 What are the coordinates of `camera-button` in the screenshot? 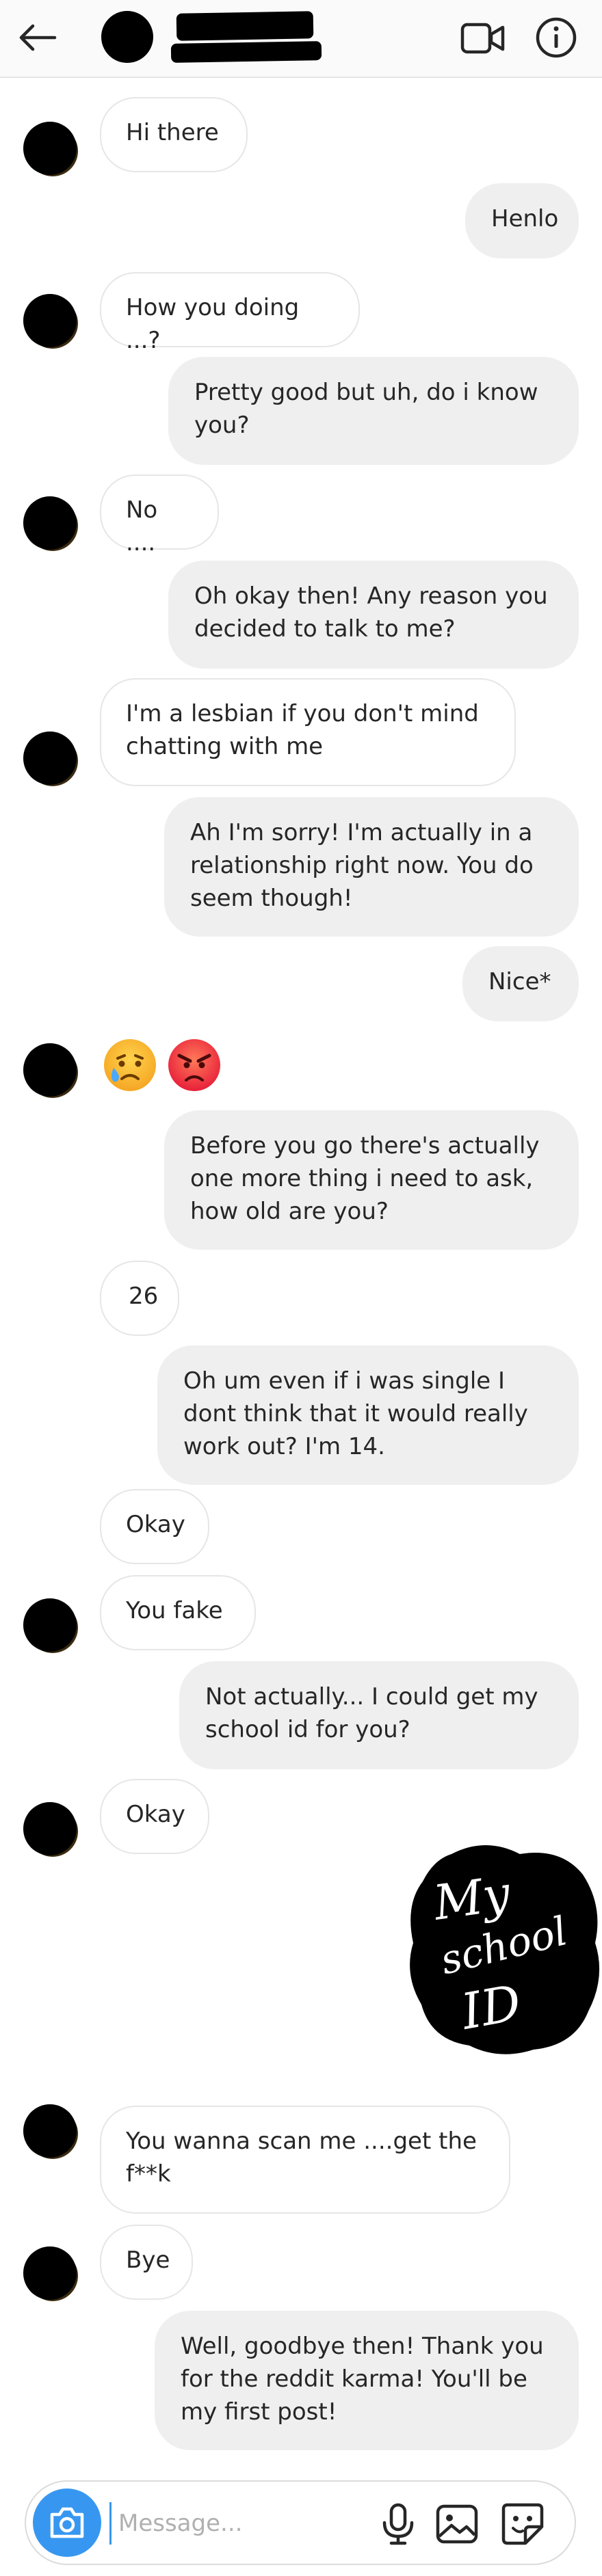 It's located at (67, 2522).